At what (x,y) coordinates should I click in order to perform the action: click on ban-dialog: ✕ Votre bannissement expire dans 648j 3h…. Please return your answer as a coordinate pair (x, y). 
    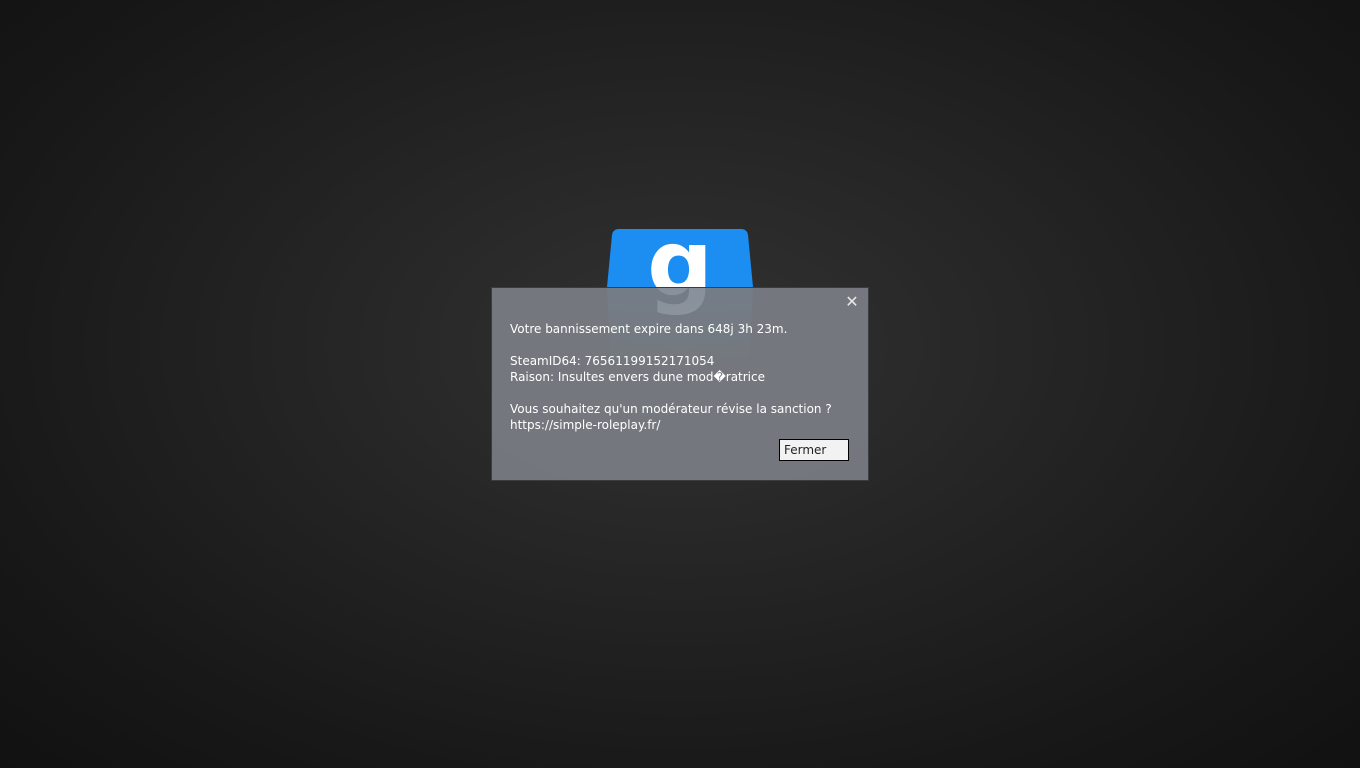
    Looking at the image, I should click on (680, 384).